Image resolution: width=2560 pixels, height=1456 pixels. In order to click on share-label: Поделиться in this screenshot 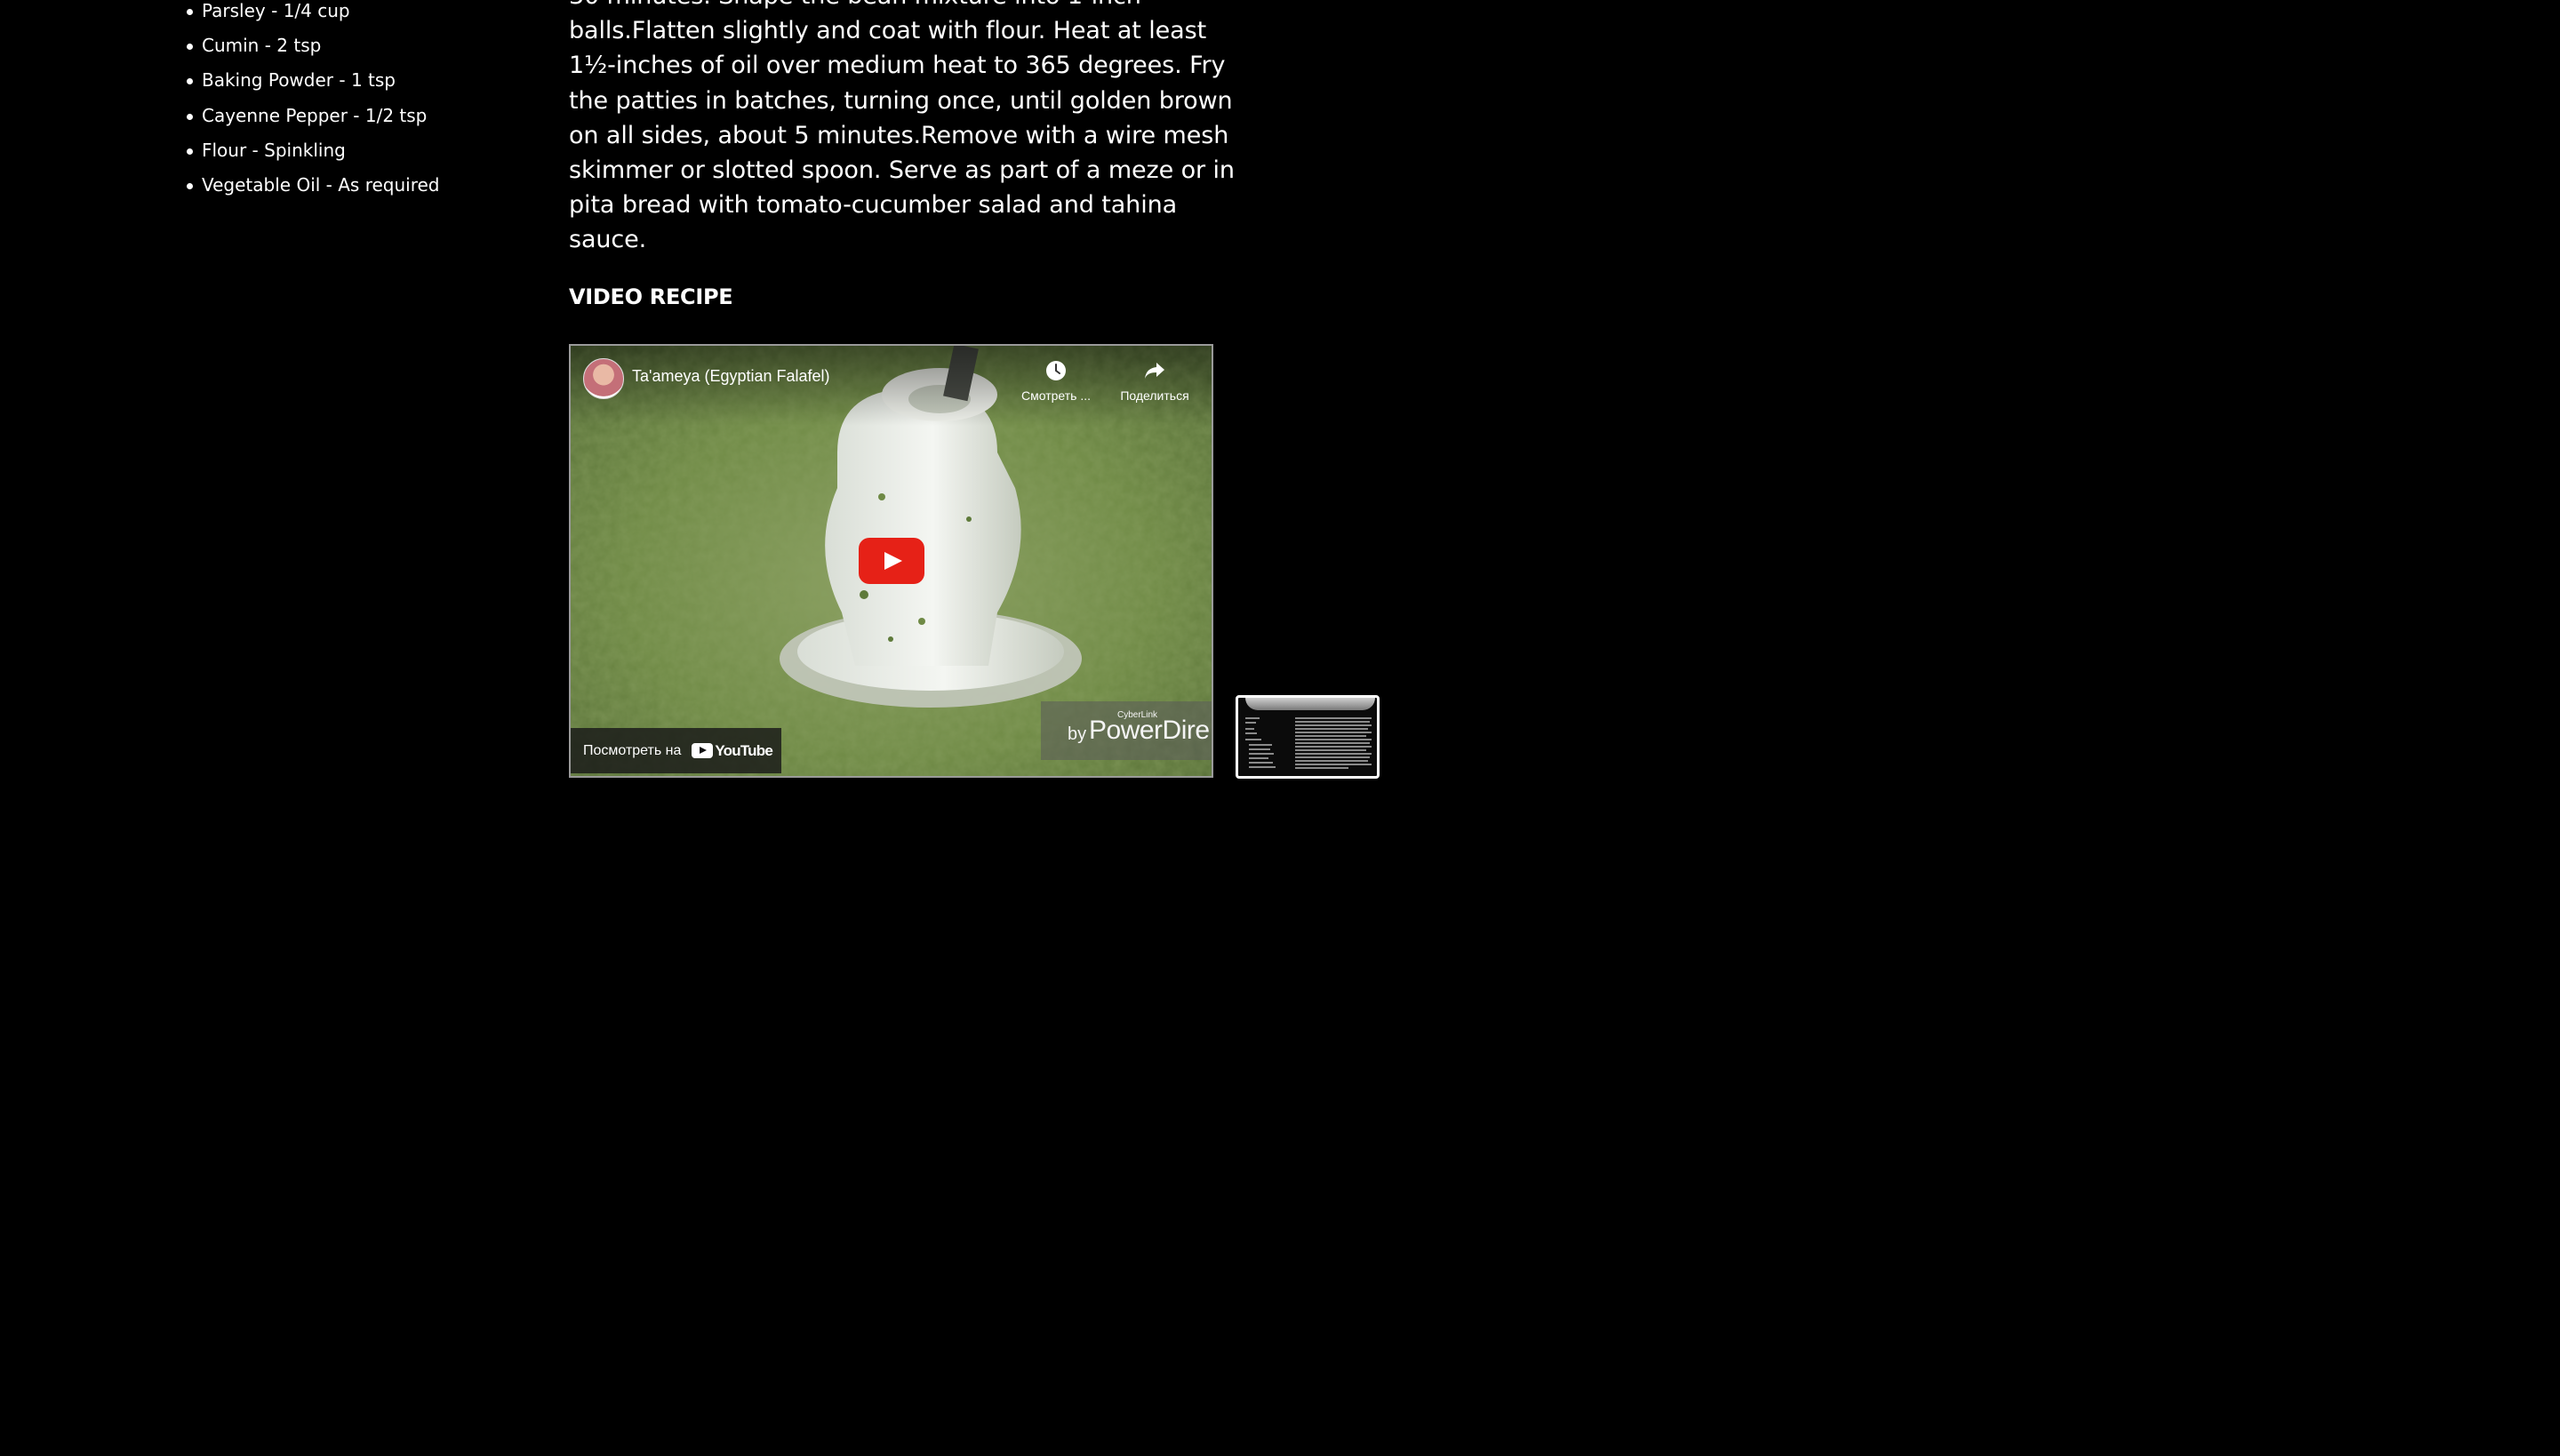, I will do `click(1154, 395)`.